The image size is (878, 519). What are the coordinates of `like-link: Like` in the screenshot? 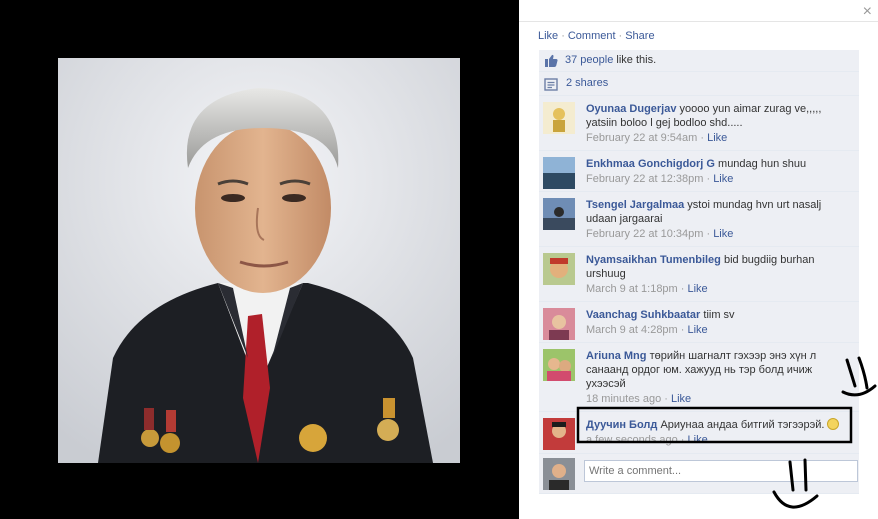 It's located at (548, 36).